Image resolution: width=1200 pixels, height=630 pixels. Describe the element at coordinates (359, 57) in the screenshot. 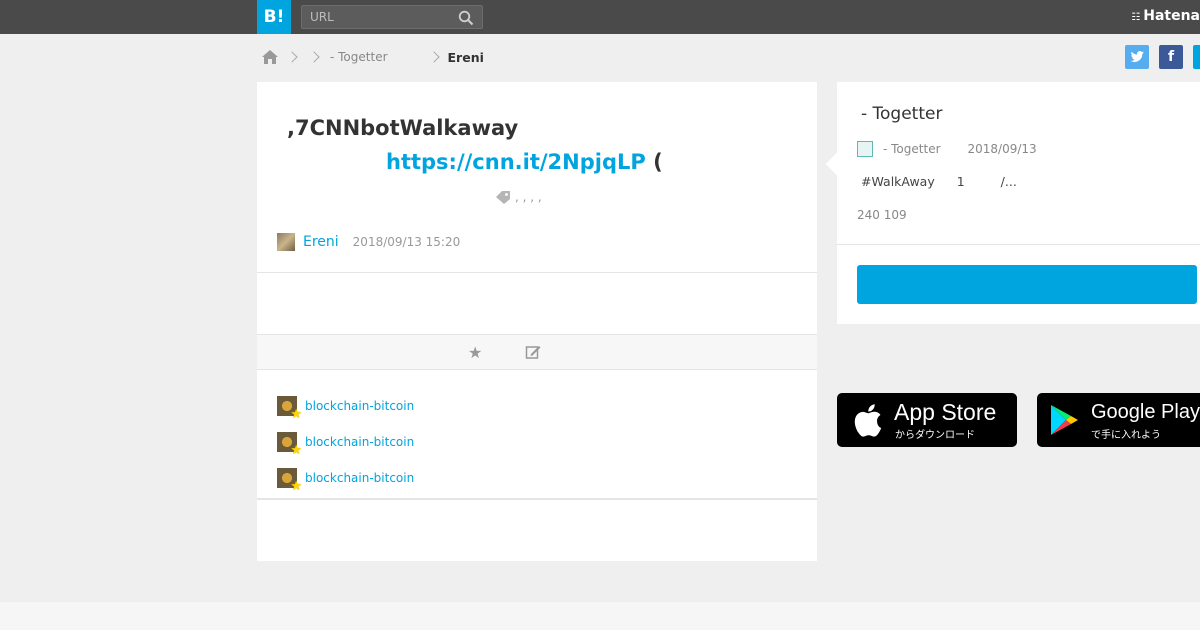

I see `breadcrumb-item: - Togetter` at that location.